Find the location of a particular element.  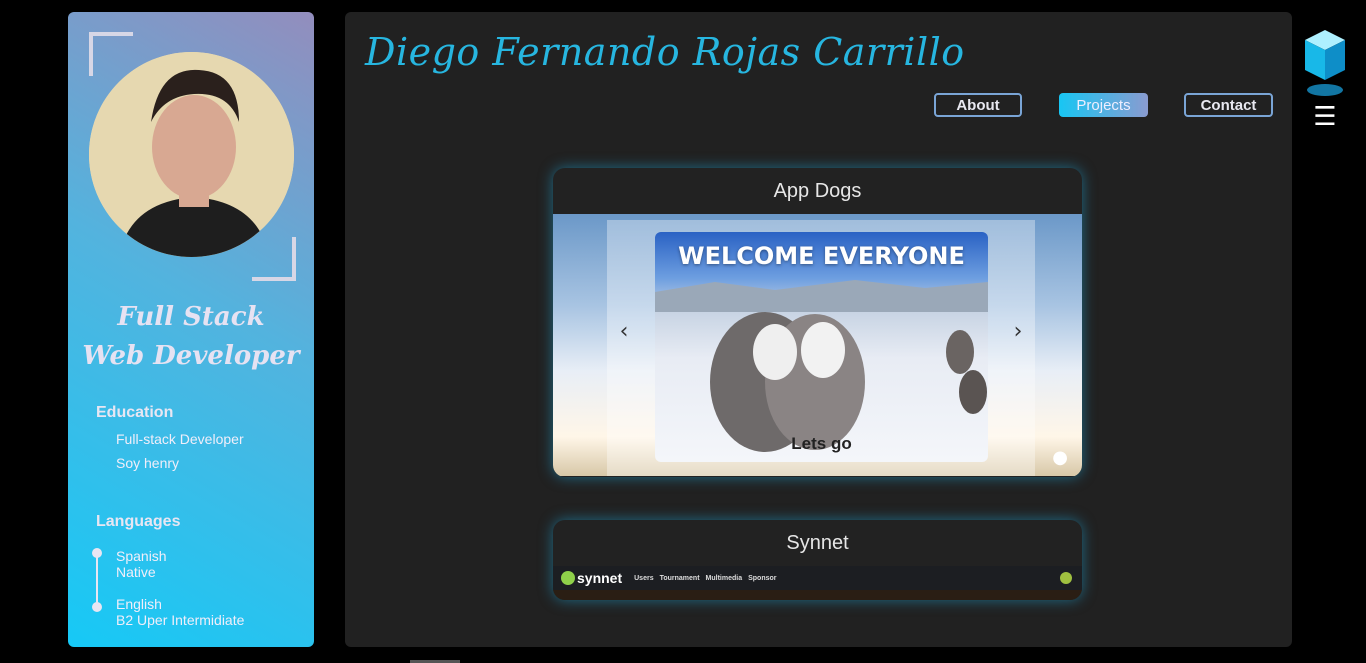

chevron-left-icon: ‹ is located at coordinates (624, 331).